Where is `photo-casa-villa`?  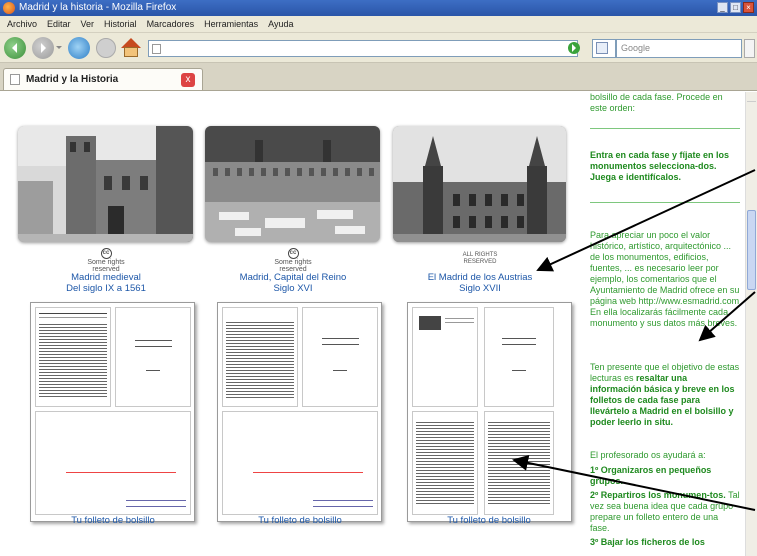 photo-casa-villa is located at coordinates (479, 184).